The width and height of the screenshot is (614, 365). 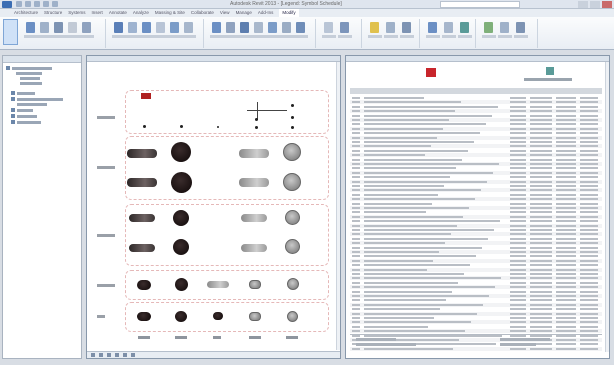 I want to click on join-icon, so click(x=147, y=30).